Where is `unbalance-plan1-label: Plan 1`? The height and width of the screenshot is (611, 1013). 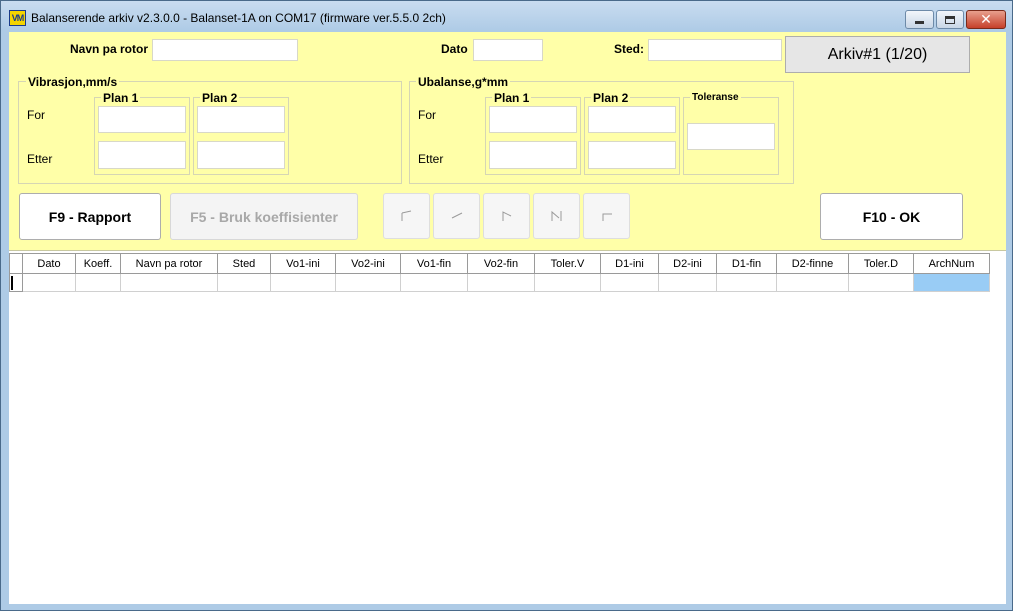
unbalance-plan1-label: Plan 1 is located at coordinates (512, 98).